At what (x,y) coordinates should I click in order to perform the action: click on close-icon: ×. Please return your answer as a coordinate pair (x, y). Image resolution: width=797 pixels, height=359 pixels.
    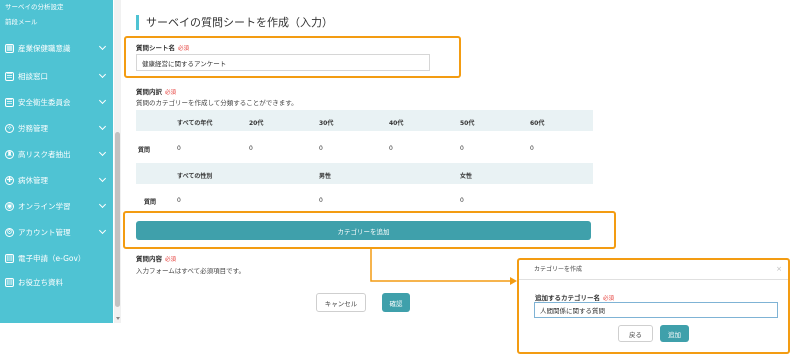
    Looking at the image, I should click on (779, 269).